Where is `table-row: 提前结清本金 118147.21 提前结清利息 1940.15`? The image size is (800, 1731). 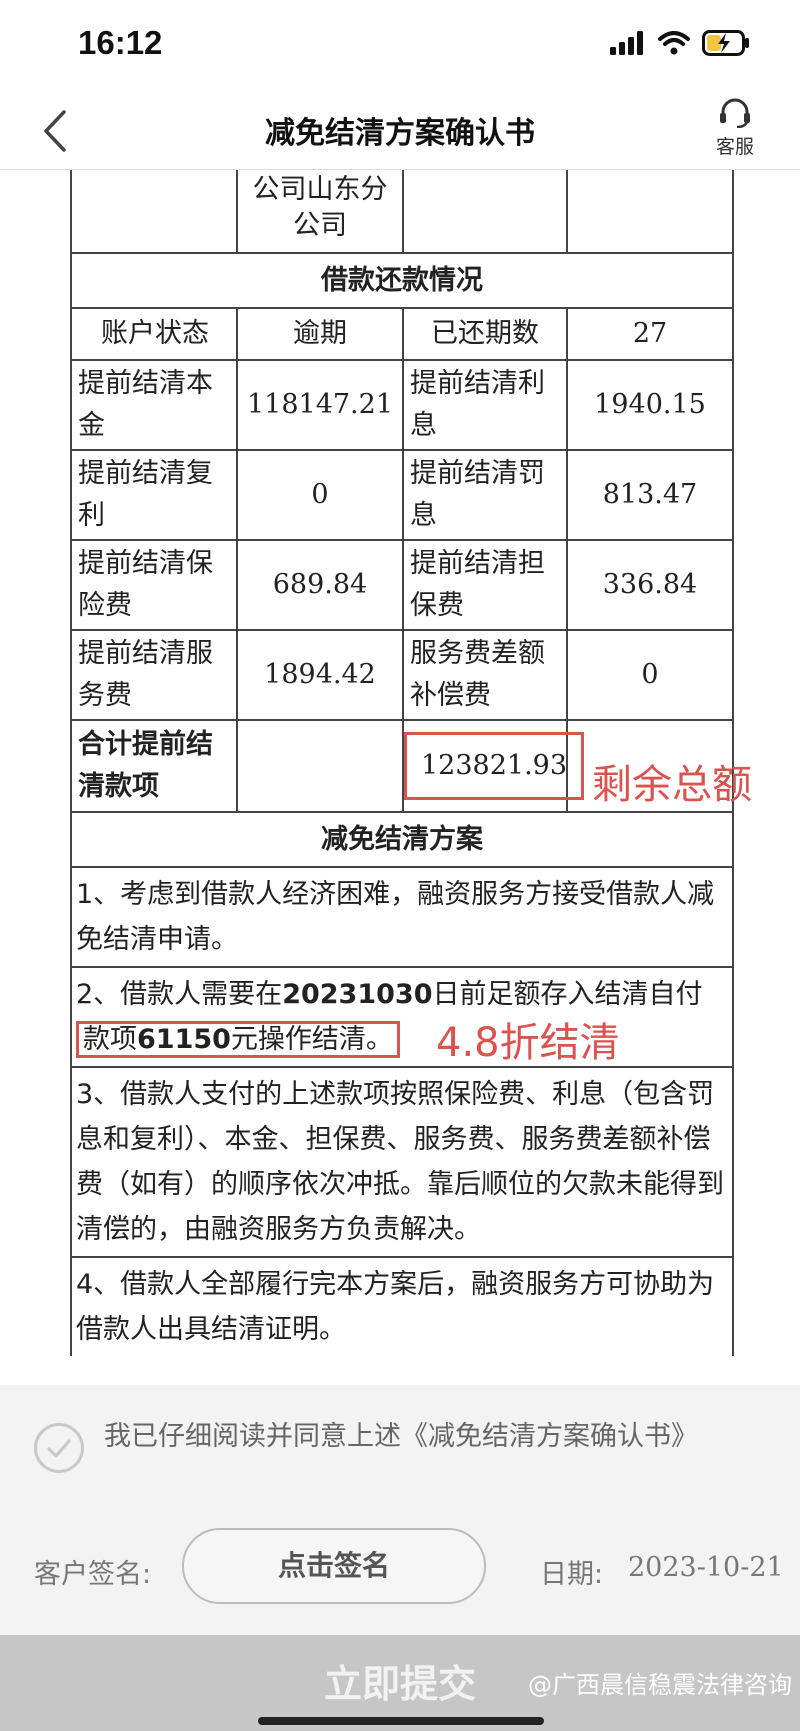
table-row: 提前结清本金 118147.21 提前结清利息 1940.15 is located at coordinates (402, 405).